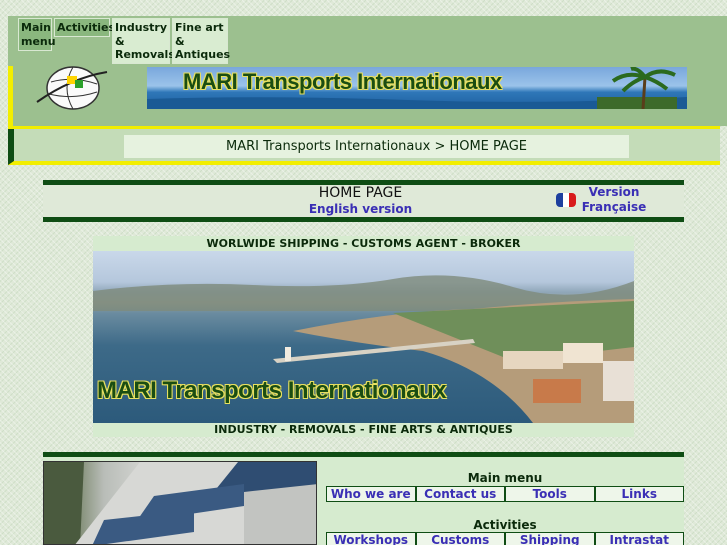 This screenshot has width=727, height=545. What do you see at coordinates (37, 34) in the screenshot?
I see `nav-main-menu: Main menu` at bounding box center [37, 34].